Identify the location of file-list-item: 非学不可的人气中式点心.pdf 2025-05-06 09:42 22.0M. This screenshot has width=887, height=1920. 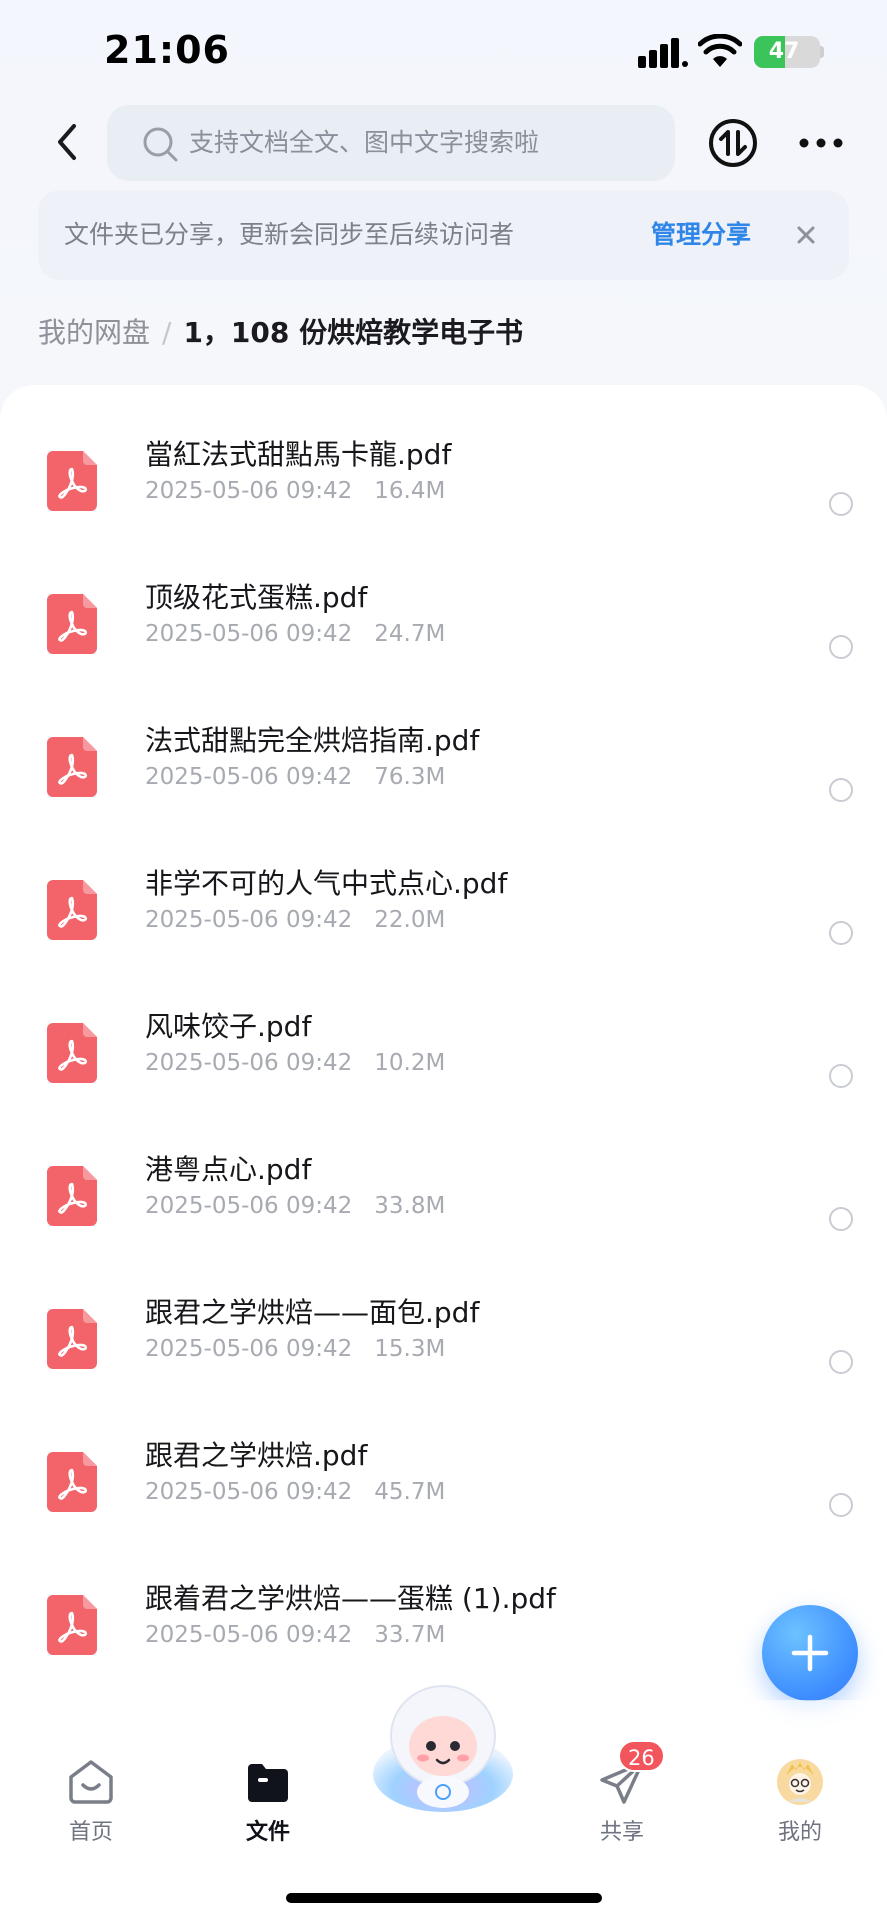
(443, 912).